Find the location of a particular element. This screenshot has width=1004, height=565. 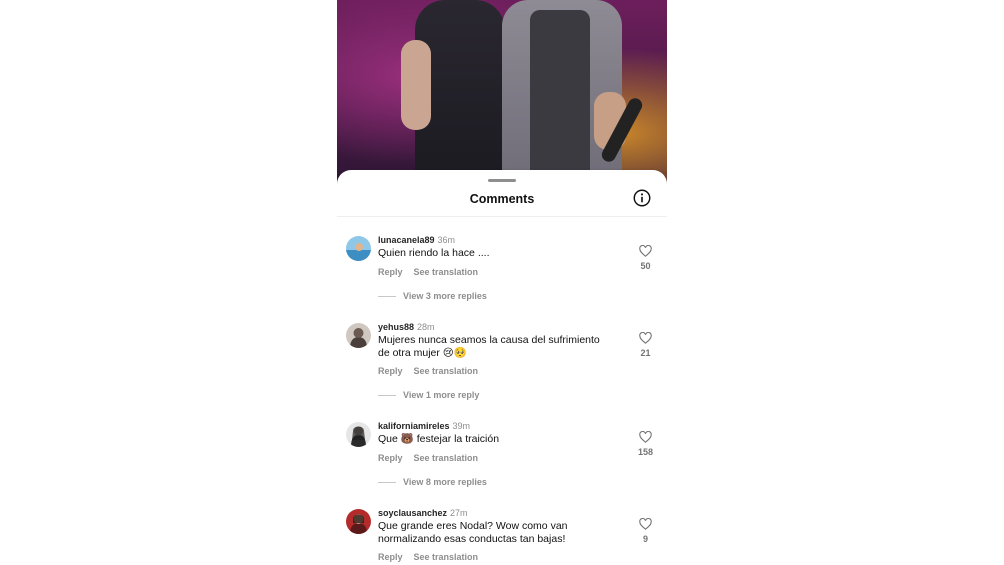

comment-username: soyclausanchez is located at coordinates (412, 513).